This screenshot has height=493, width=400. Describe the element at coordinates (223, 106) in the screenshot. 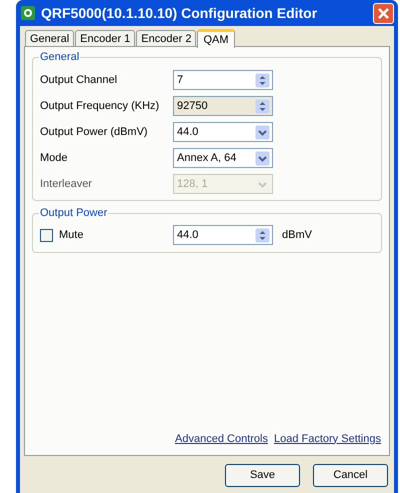

I see `spin-field: 92750` at that location.